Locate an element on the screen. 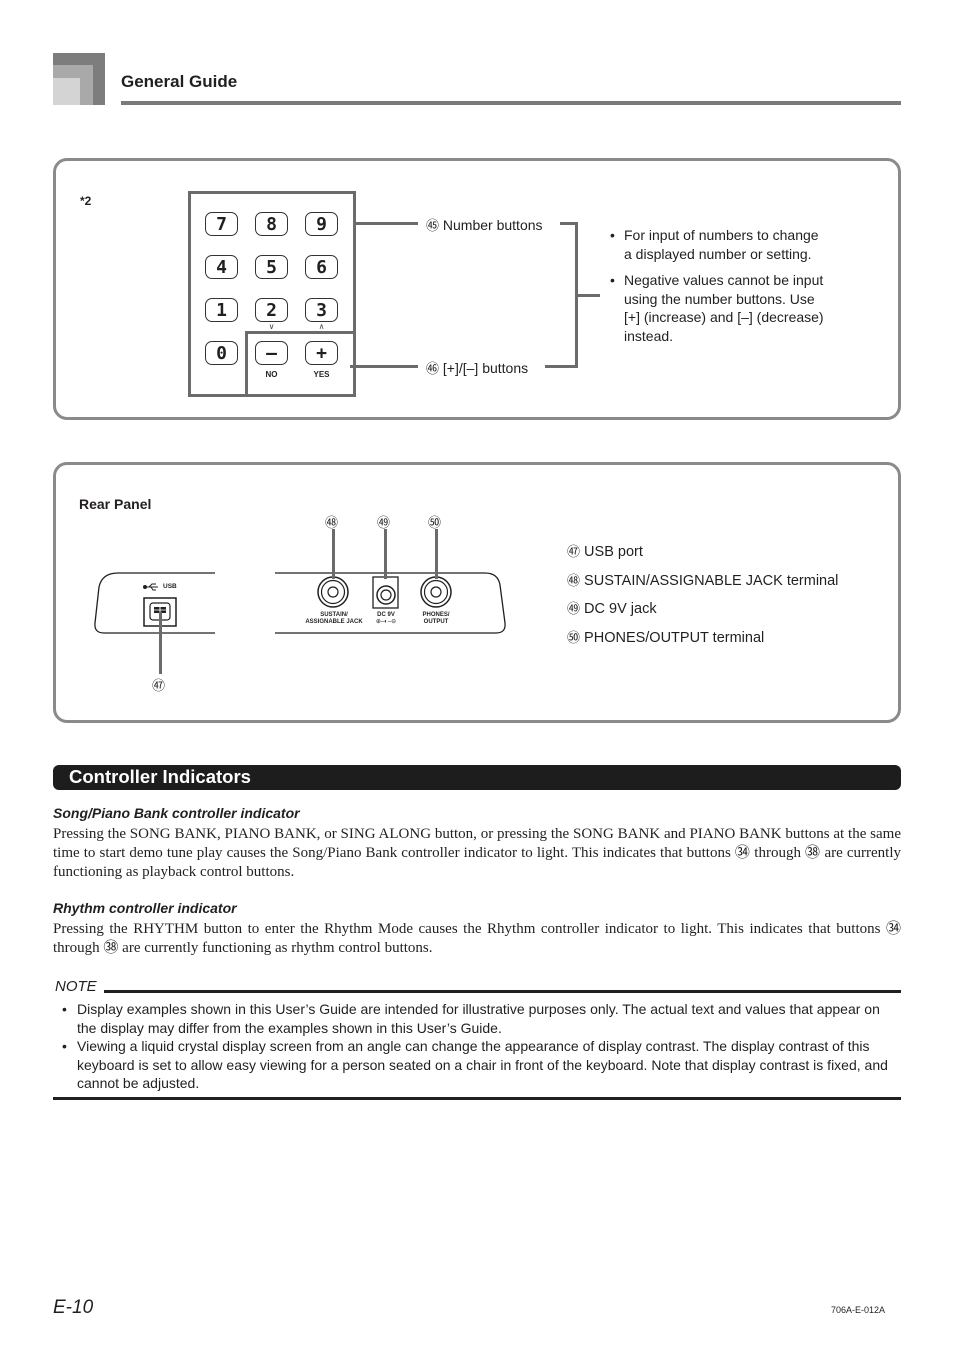 The width and height of the screenshot is (954, 1348). document-code: 706A-E-012A is located at coordinates (858, 1310).